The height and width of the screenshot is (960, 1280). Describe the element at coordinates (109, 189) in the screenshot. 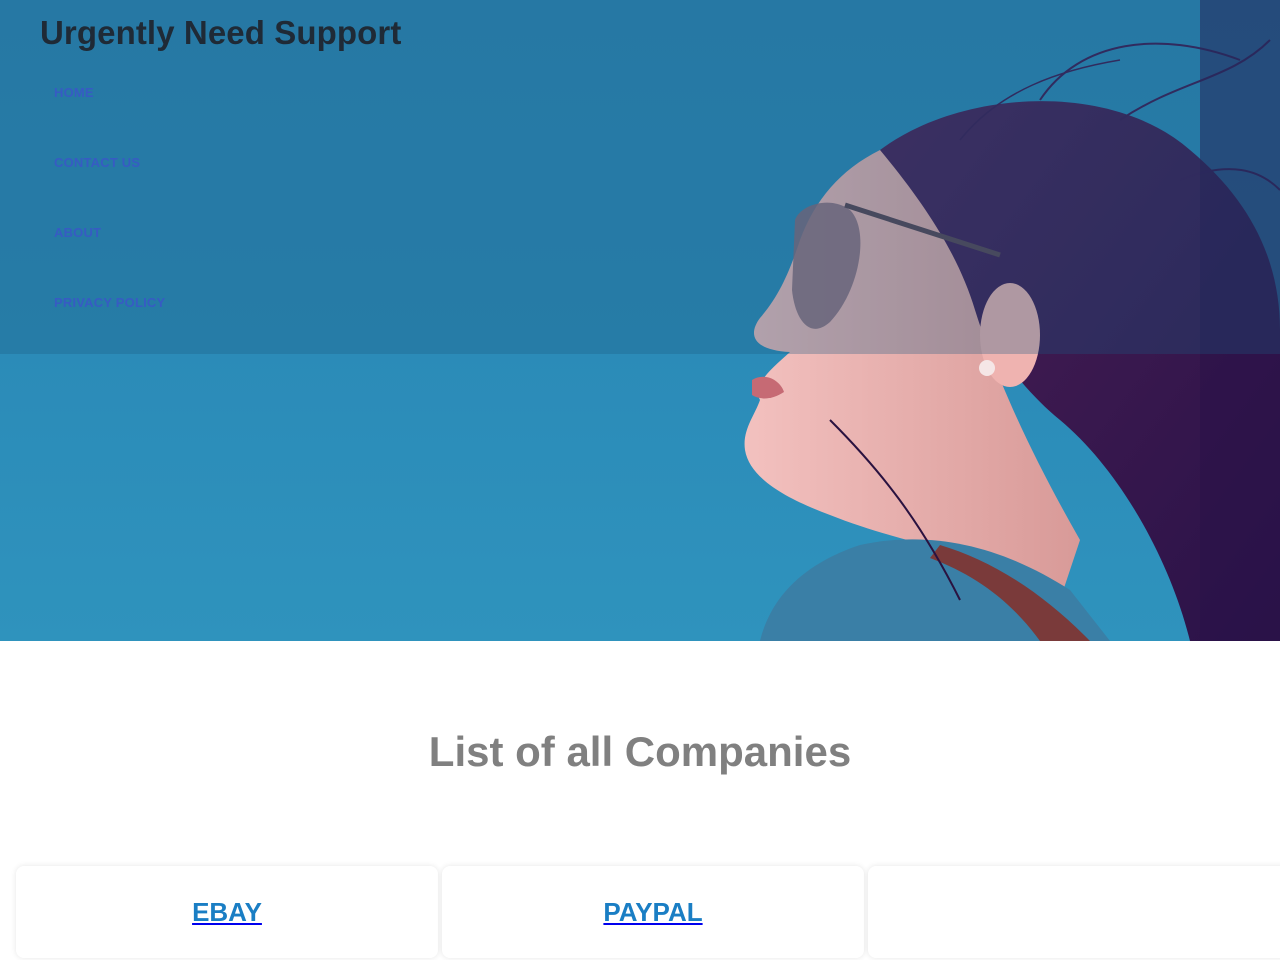

I see `nav-item-contact-us: CONTACT US` at that location.